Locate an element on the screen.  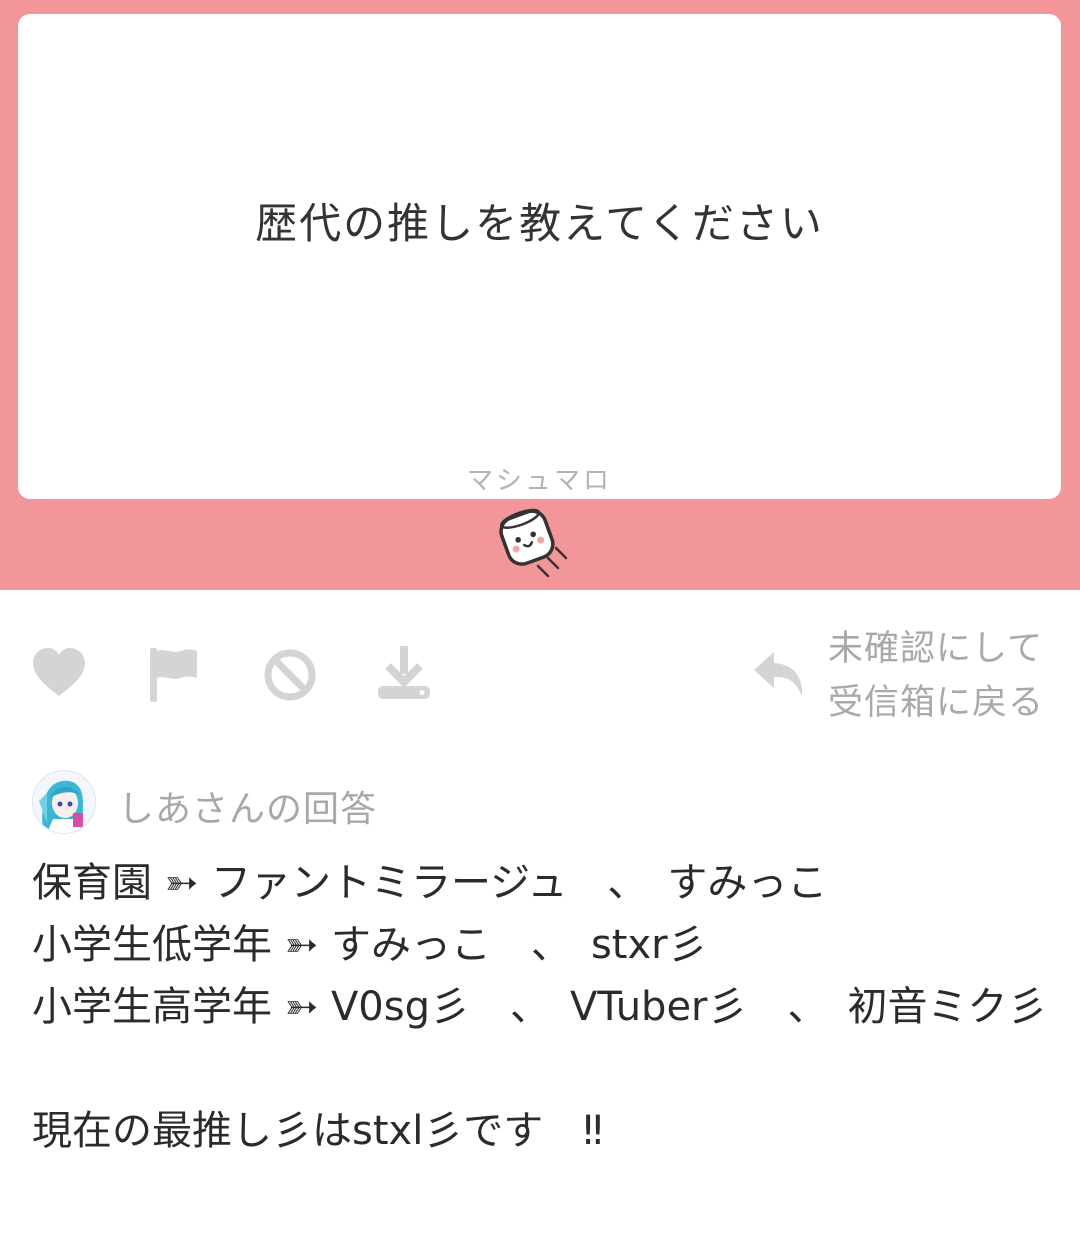
avatar is located at coordinates (64, 802).